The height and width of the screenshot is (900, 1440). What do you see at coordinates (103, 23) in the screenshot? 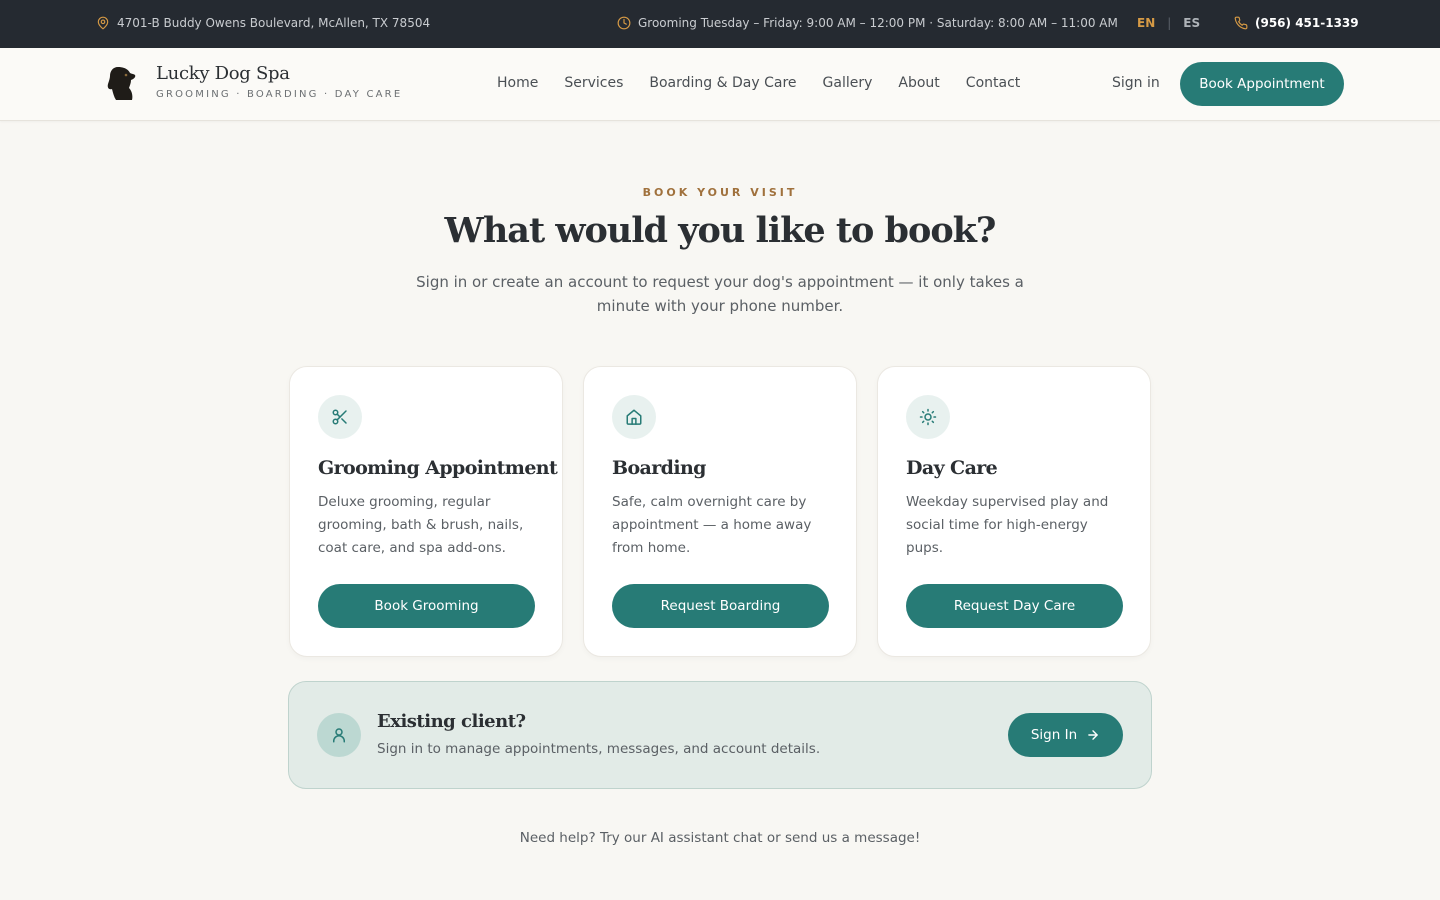
I see `map-pin-icon` at bounding box center [103, 23].